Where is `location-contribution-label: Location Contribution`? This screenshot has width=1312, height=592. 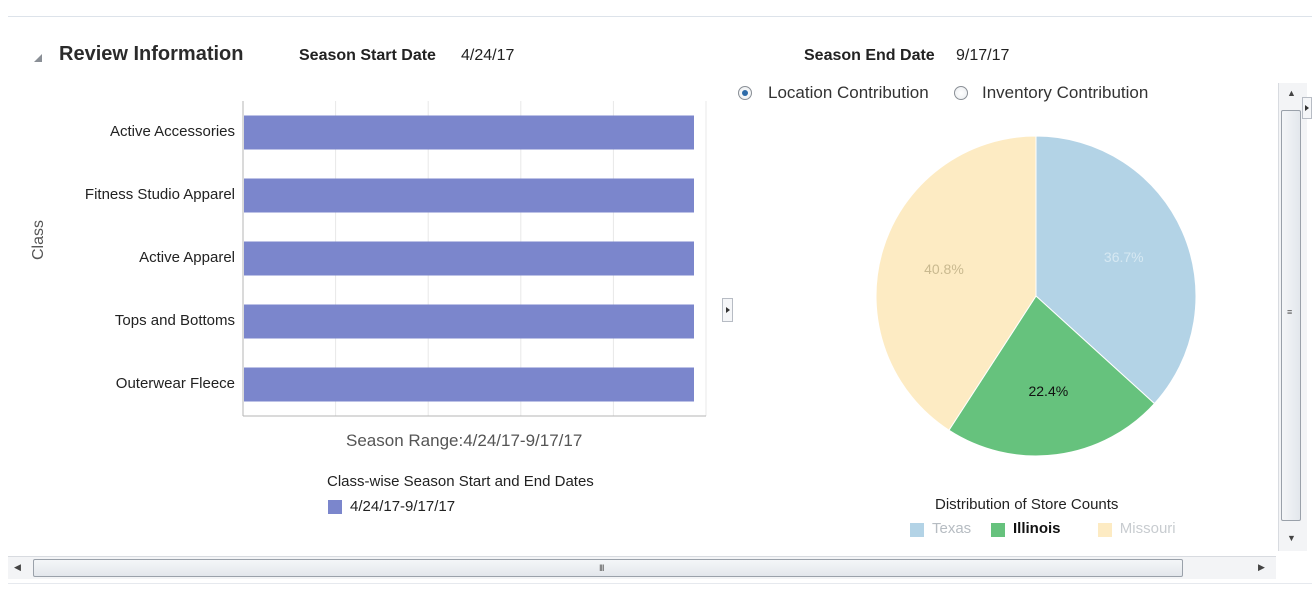 location-contribution-label: Location Contribution is located at coordinates (848, 93).